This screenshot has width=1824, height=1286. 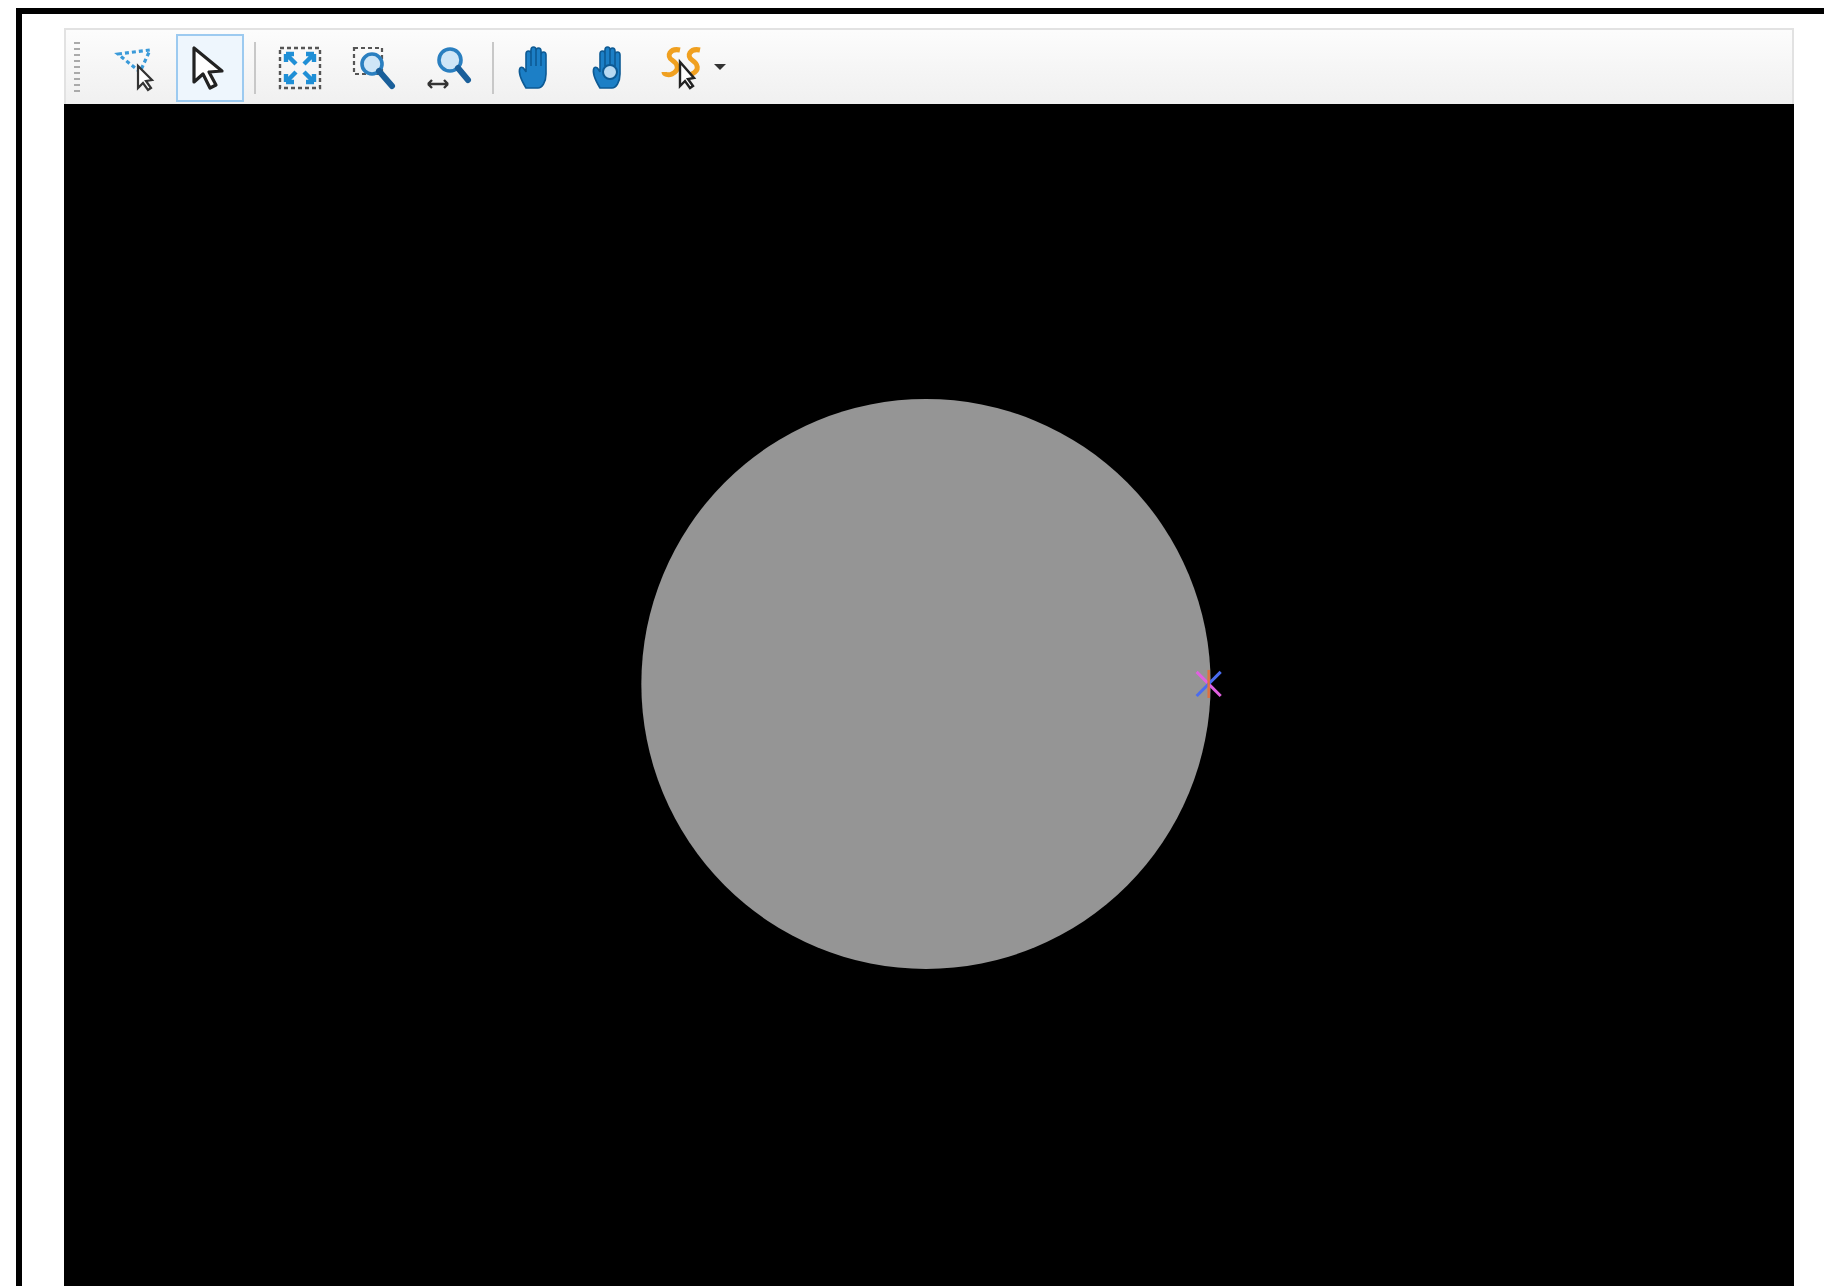 I want to click on select-tool-button, so click(x=210, y=67).